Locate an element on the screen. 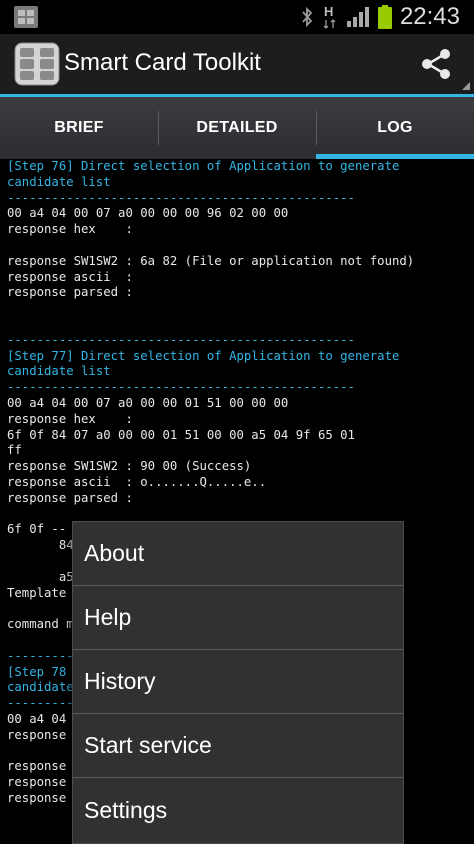 The height and width of the screenshot is (844, 474). menu-item-about: About is located at coordinates (238, 554).